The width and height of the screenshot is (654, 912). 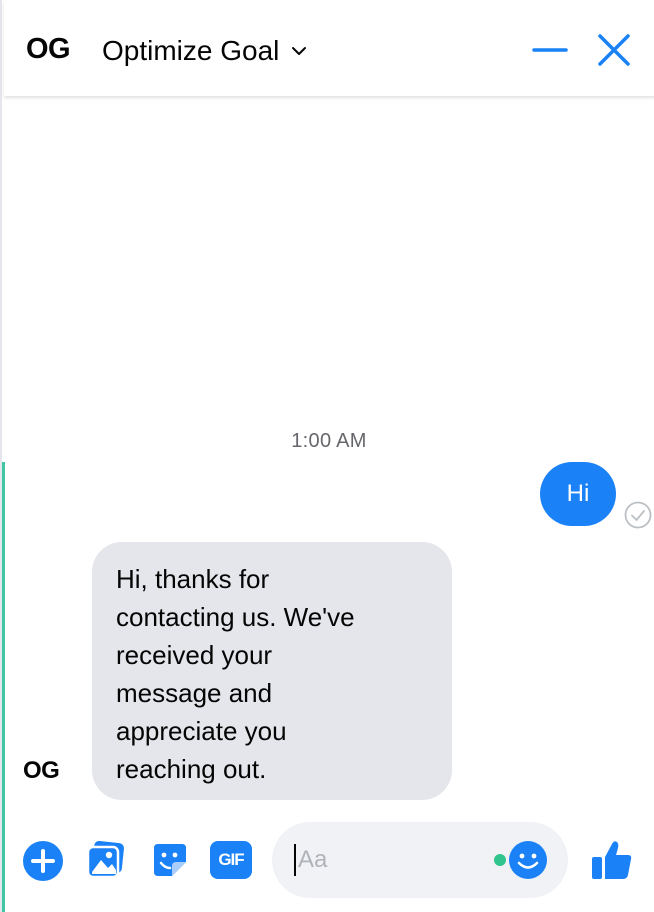 What do you see at coordinates (106, 860) in the screenshot?
I see `photo-icon` at bounding box center [106, 860].